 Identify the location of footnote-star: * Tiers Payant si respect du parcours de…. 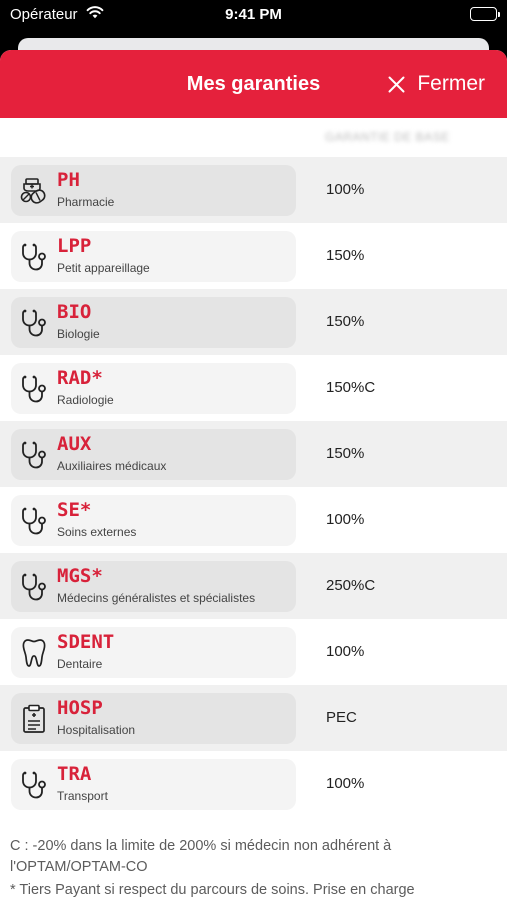
(212, 890).